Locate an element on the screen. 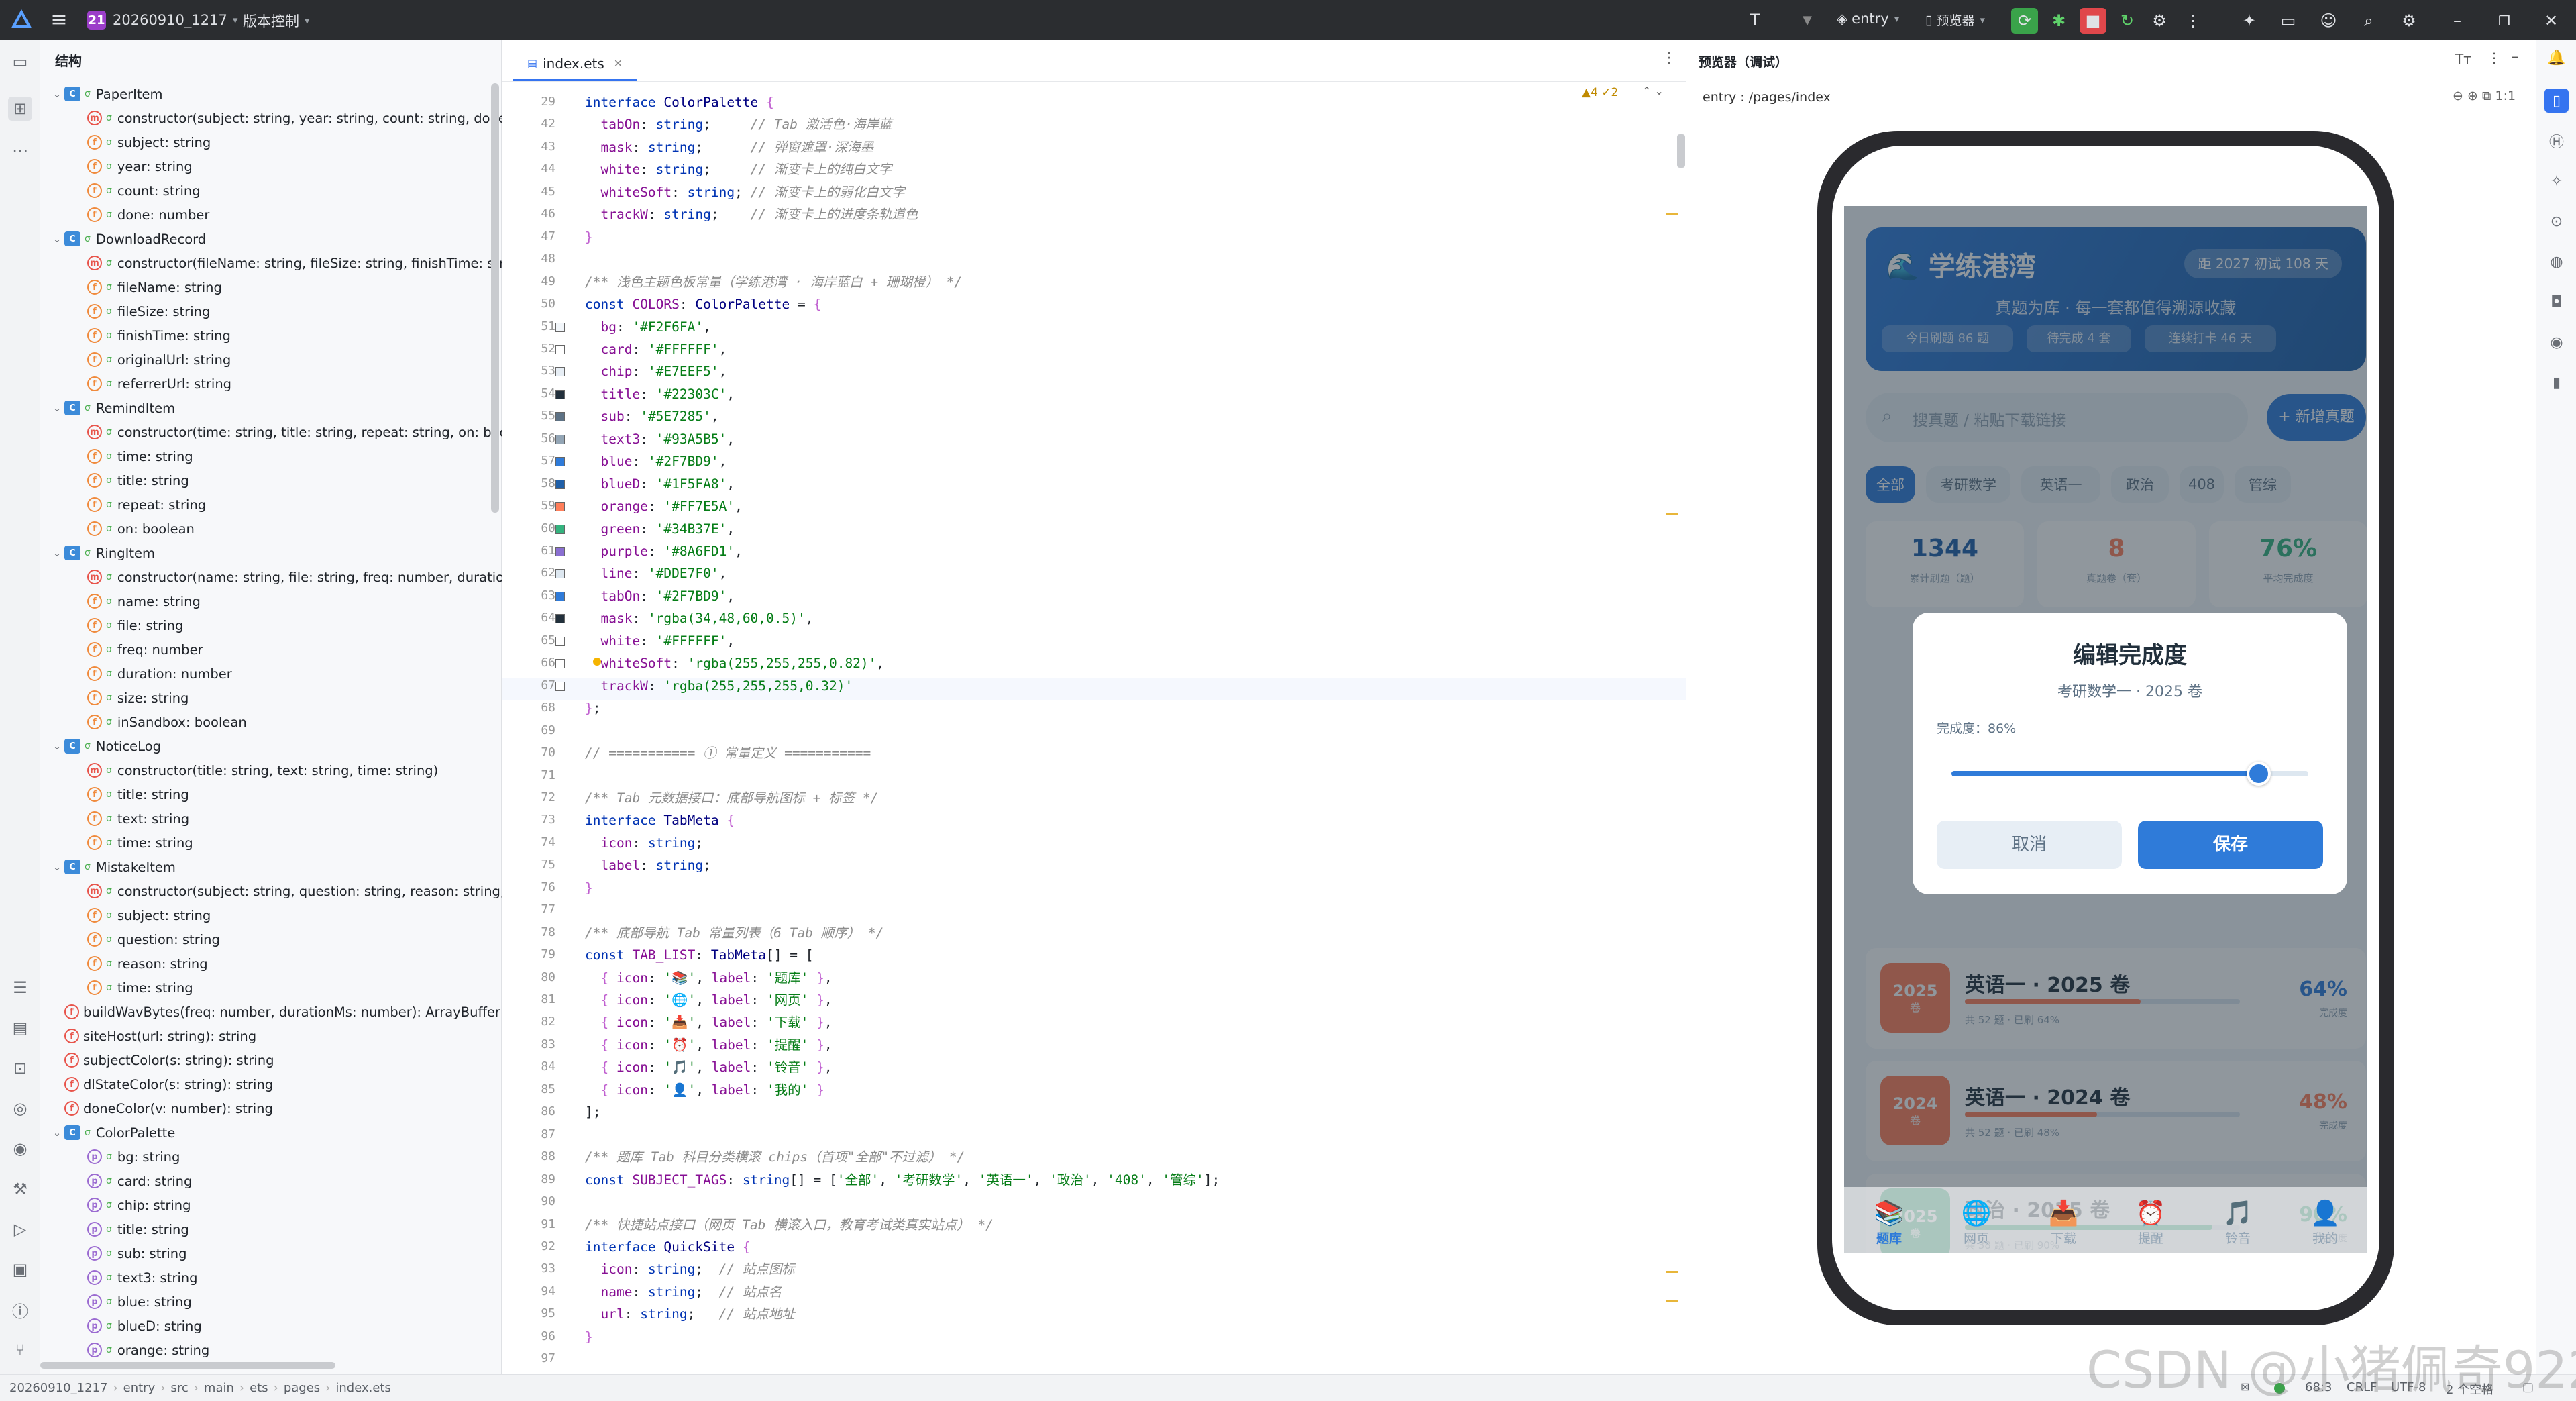 The image size is (2576, 1401). code-linter-icon: ⊡ is located at coordinates (20, 1068).